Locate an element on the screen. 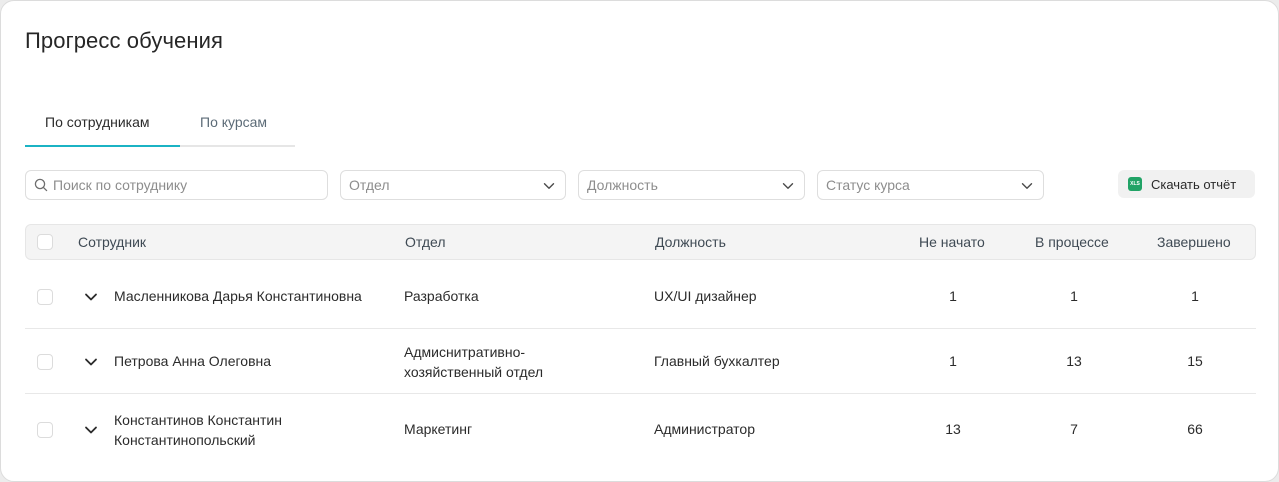 The height and width of the screenshot is (482, 1279). position-placeholder: Должность is located at coordinates (622, 185).